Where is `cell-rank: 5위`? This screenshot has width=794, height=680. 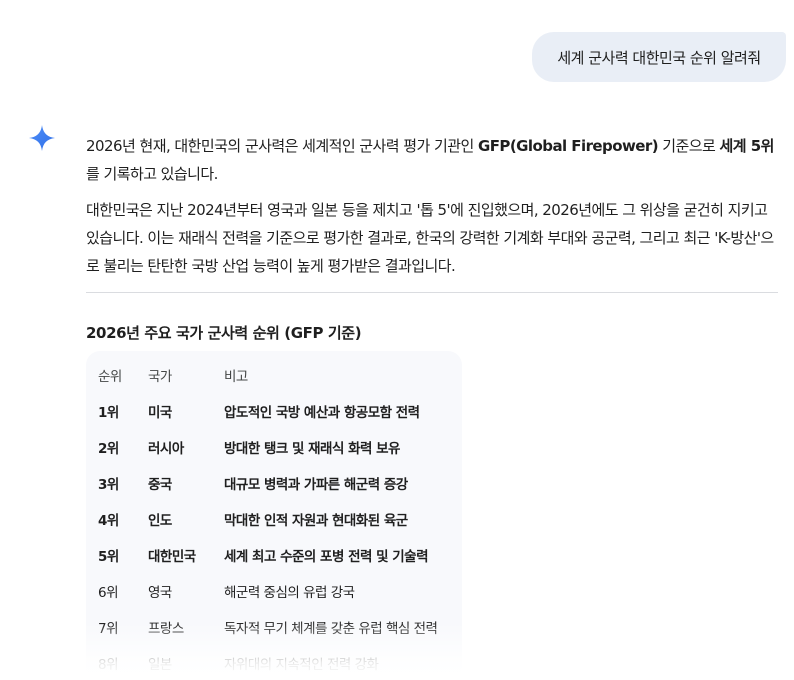
cell-rank: 5위 is located at coordinates (108, 557).